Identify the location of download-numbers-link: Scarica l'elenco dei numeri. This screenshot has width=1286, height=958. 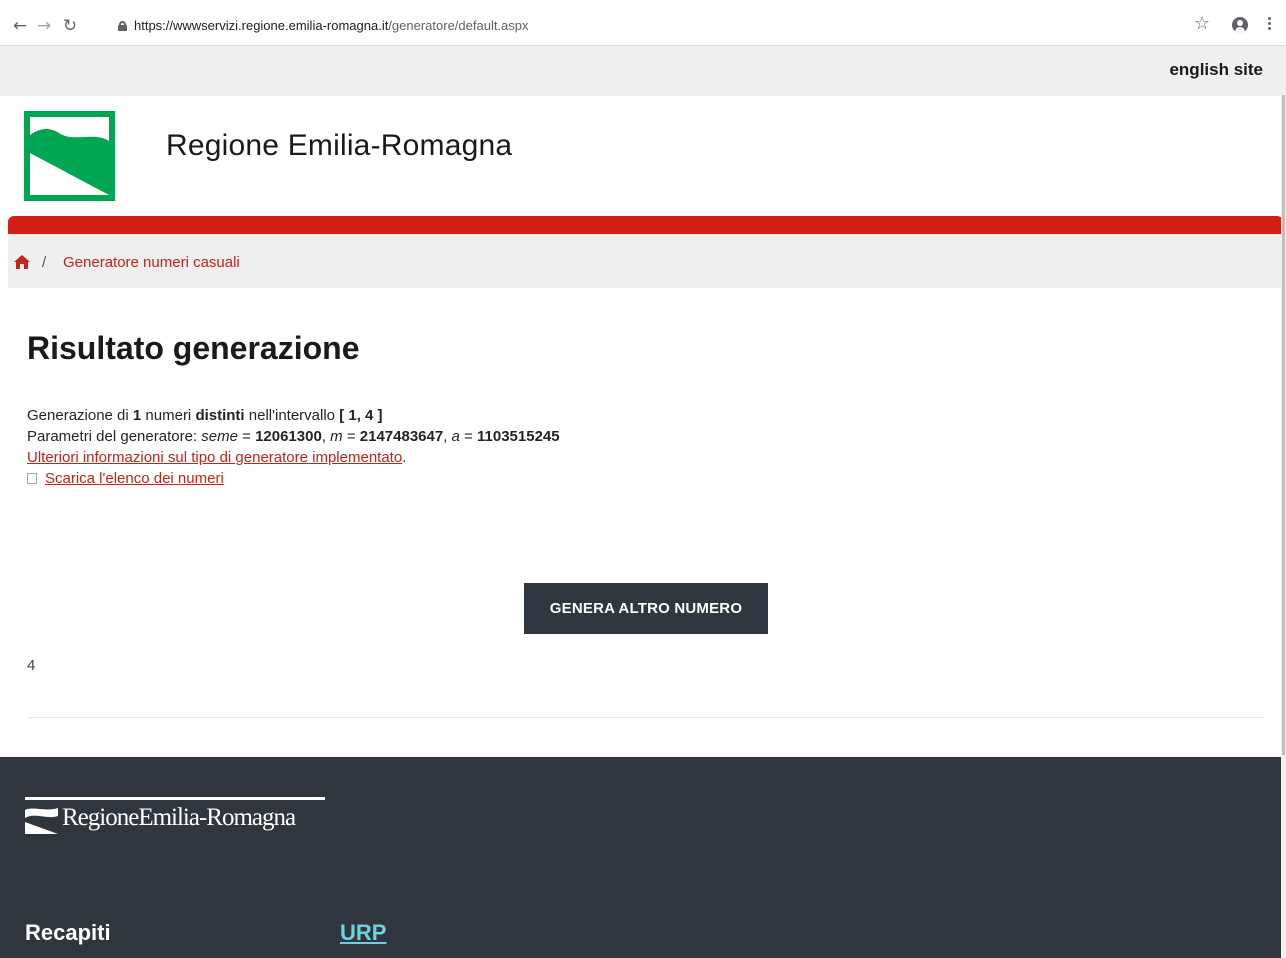
(134, 478).